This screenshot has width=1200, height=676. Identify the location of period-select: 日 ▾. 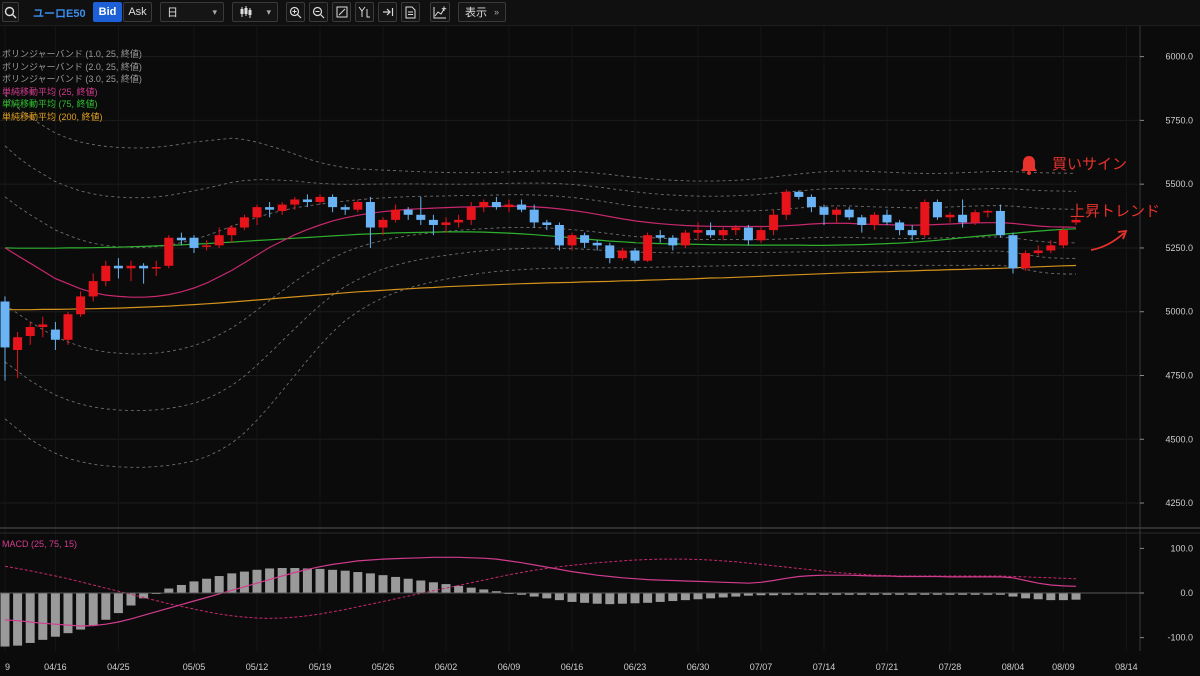
(192, 12).